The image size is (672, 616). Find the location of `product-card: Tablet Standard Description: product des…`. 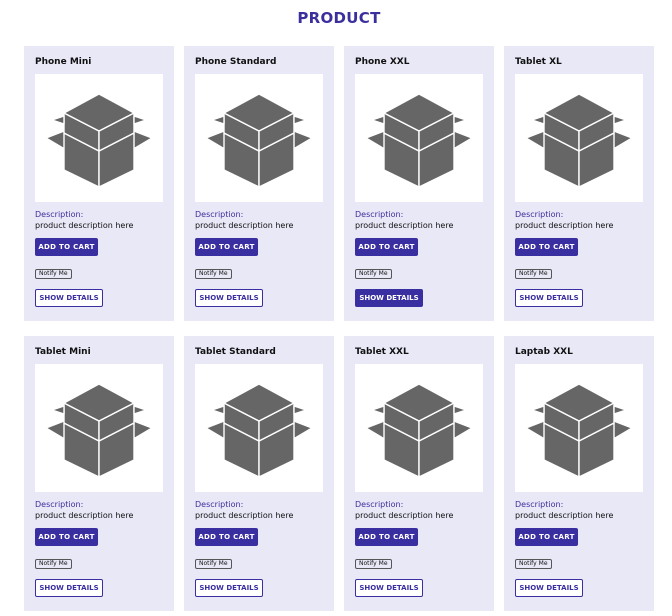

product-card: Tablet Standard Description: product des… is located at coordinates (259, 473).